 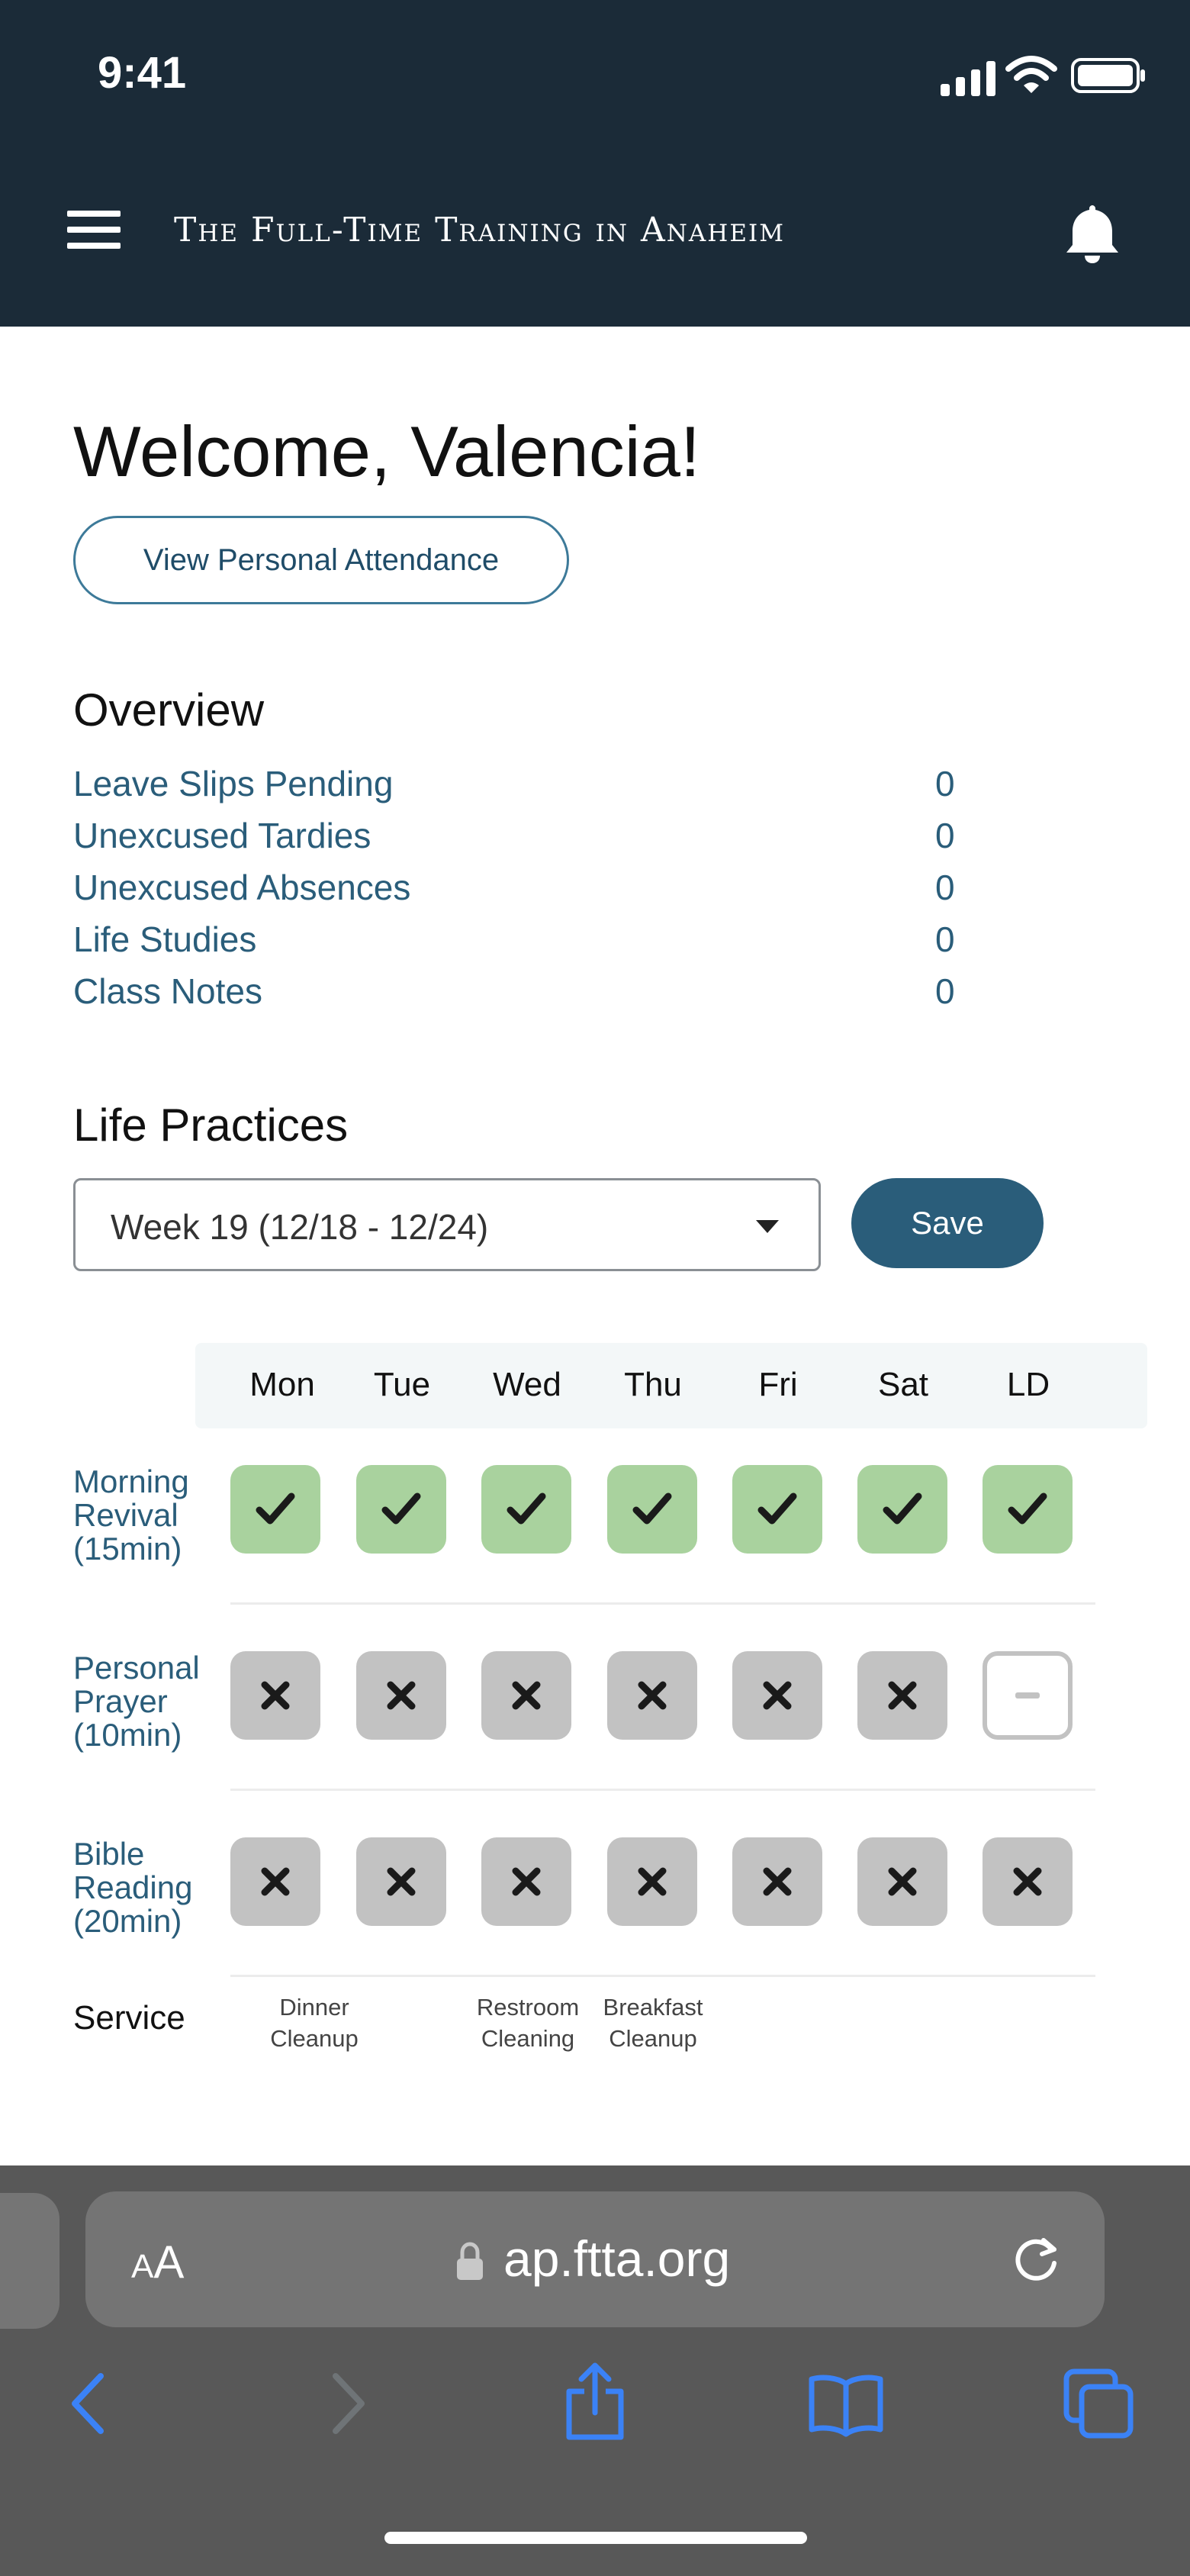 What do you see at coordinates (94, 230) in the screenshot?
I see `menu-icon` at bounding box center [94, 230].